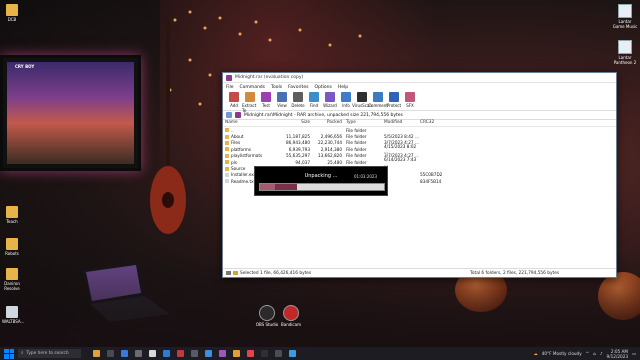 The height and width of the screenshot is (360, 640). I want to click on cell-name-text: Readme.txt, so click(243, 181).